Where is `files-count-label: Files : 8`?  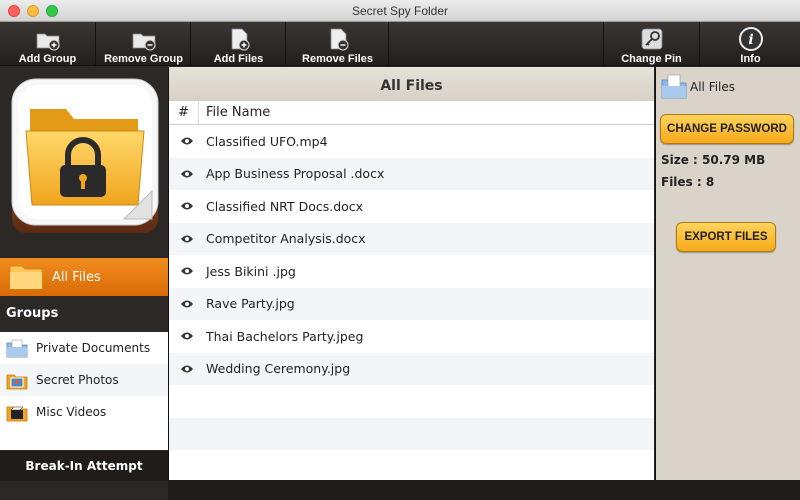
files-count-label: Files : 8 is located at coordinates (688, 182).